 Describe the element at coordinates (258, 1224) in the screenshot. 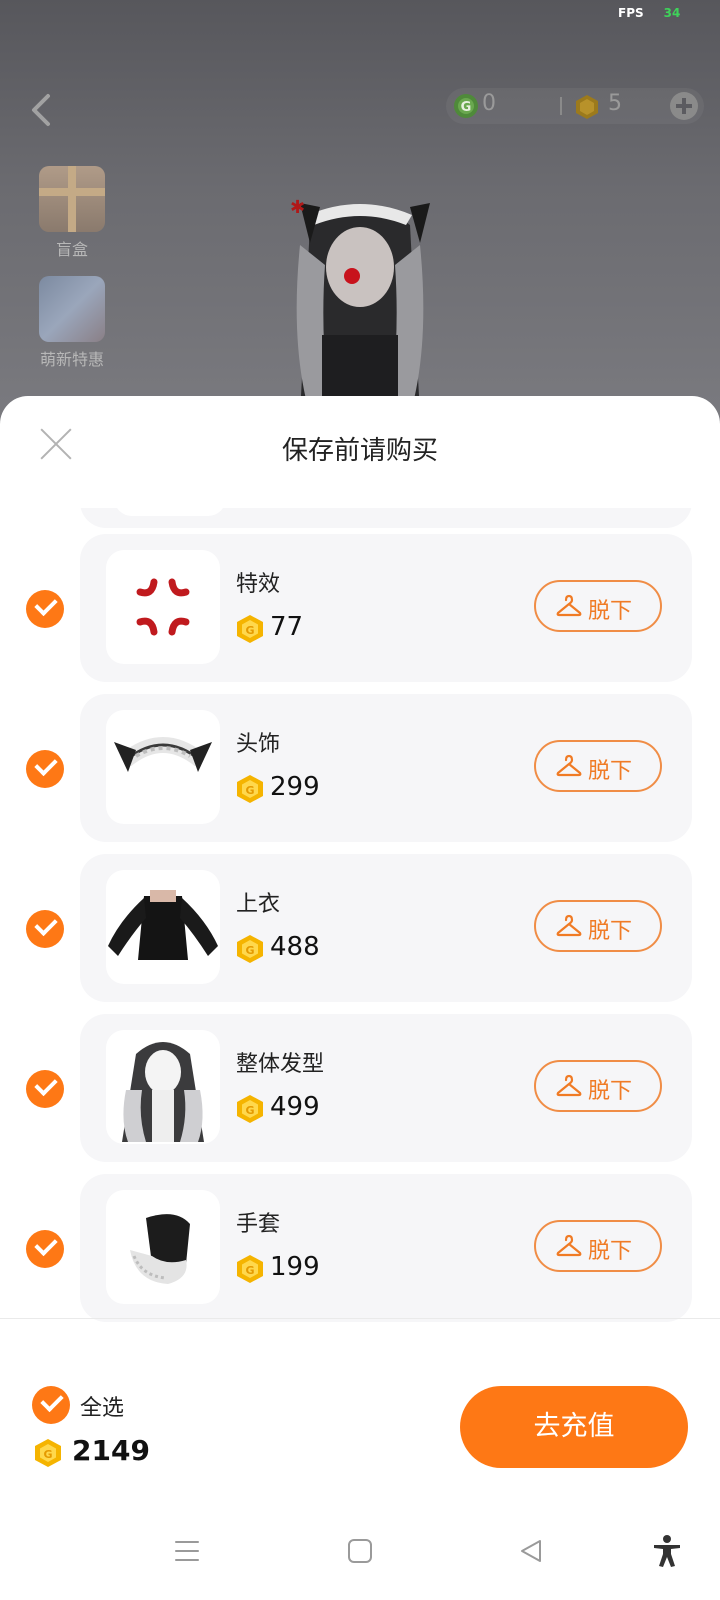

I see `item-name: 手套` at that location.